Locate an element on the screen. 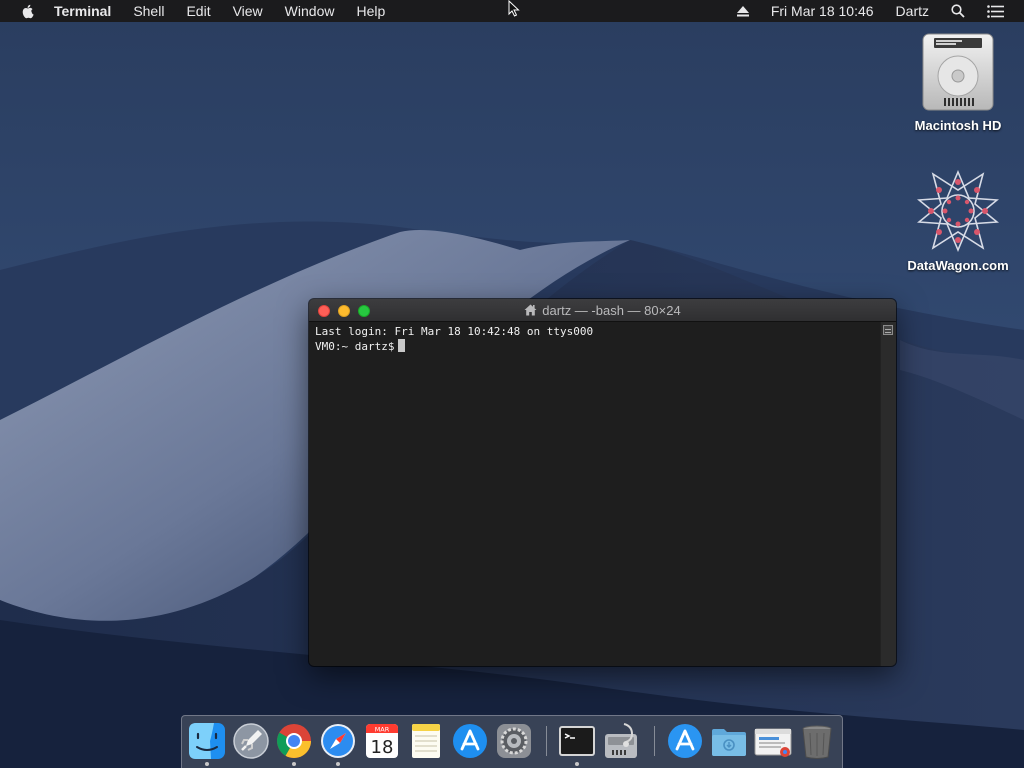 This screenshot has height=768, width=1024. dock-item-trash is located at coordinates (817, 741).